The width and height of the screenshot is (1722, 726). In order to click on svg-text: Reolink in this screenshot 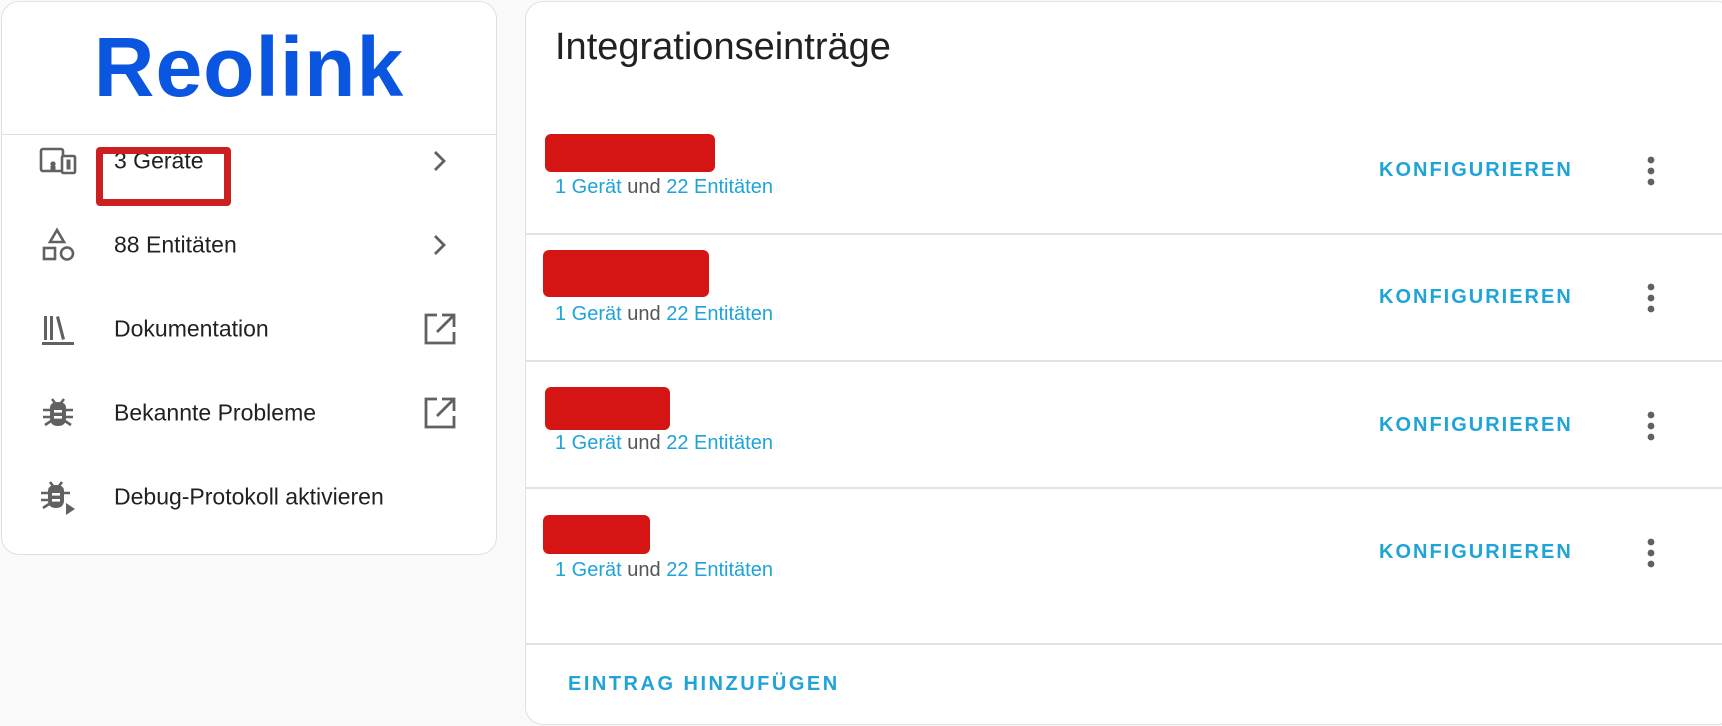, I will do `click(249, 68)`.